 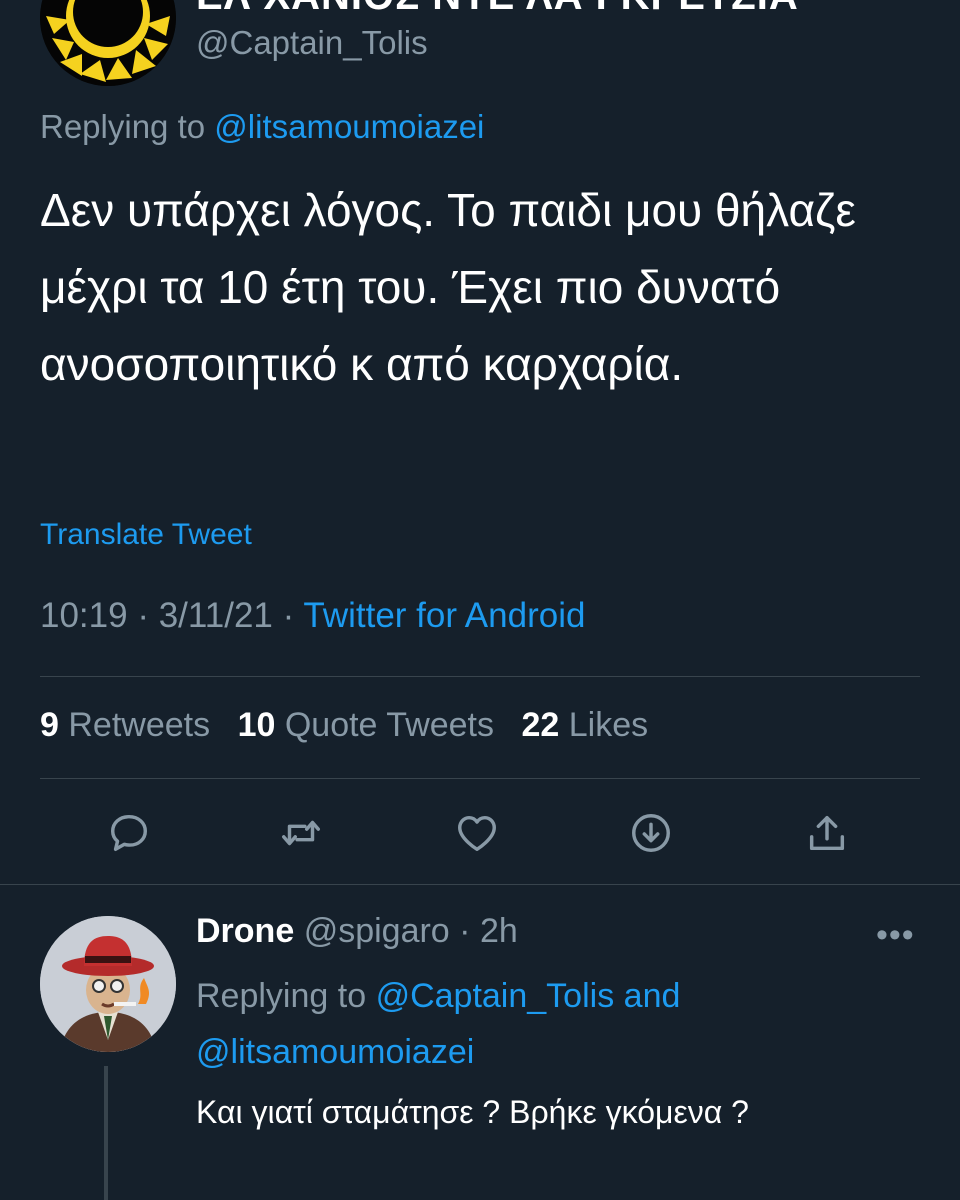 I want to click on share-button, so click(x=827, y=833).